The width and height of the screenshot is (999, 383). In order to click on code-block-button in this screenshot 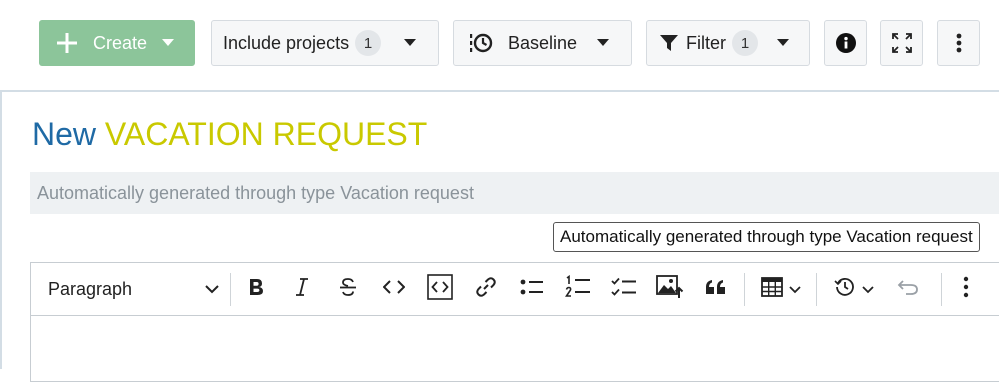, I will do `click(440, 289)`.